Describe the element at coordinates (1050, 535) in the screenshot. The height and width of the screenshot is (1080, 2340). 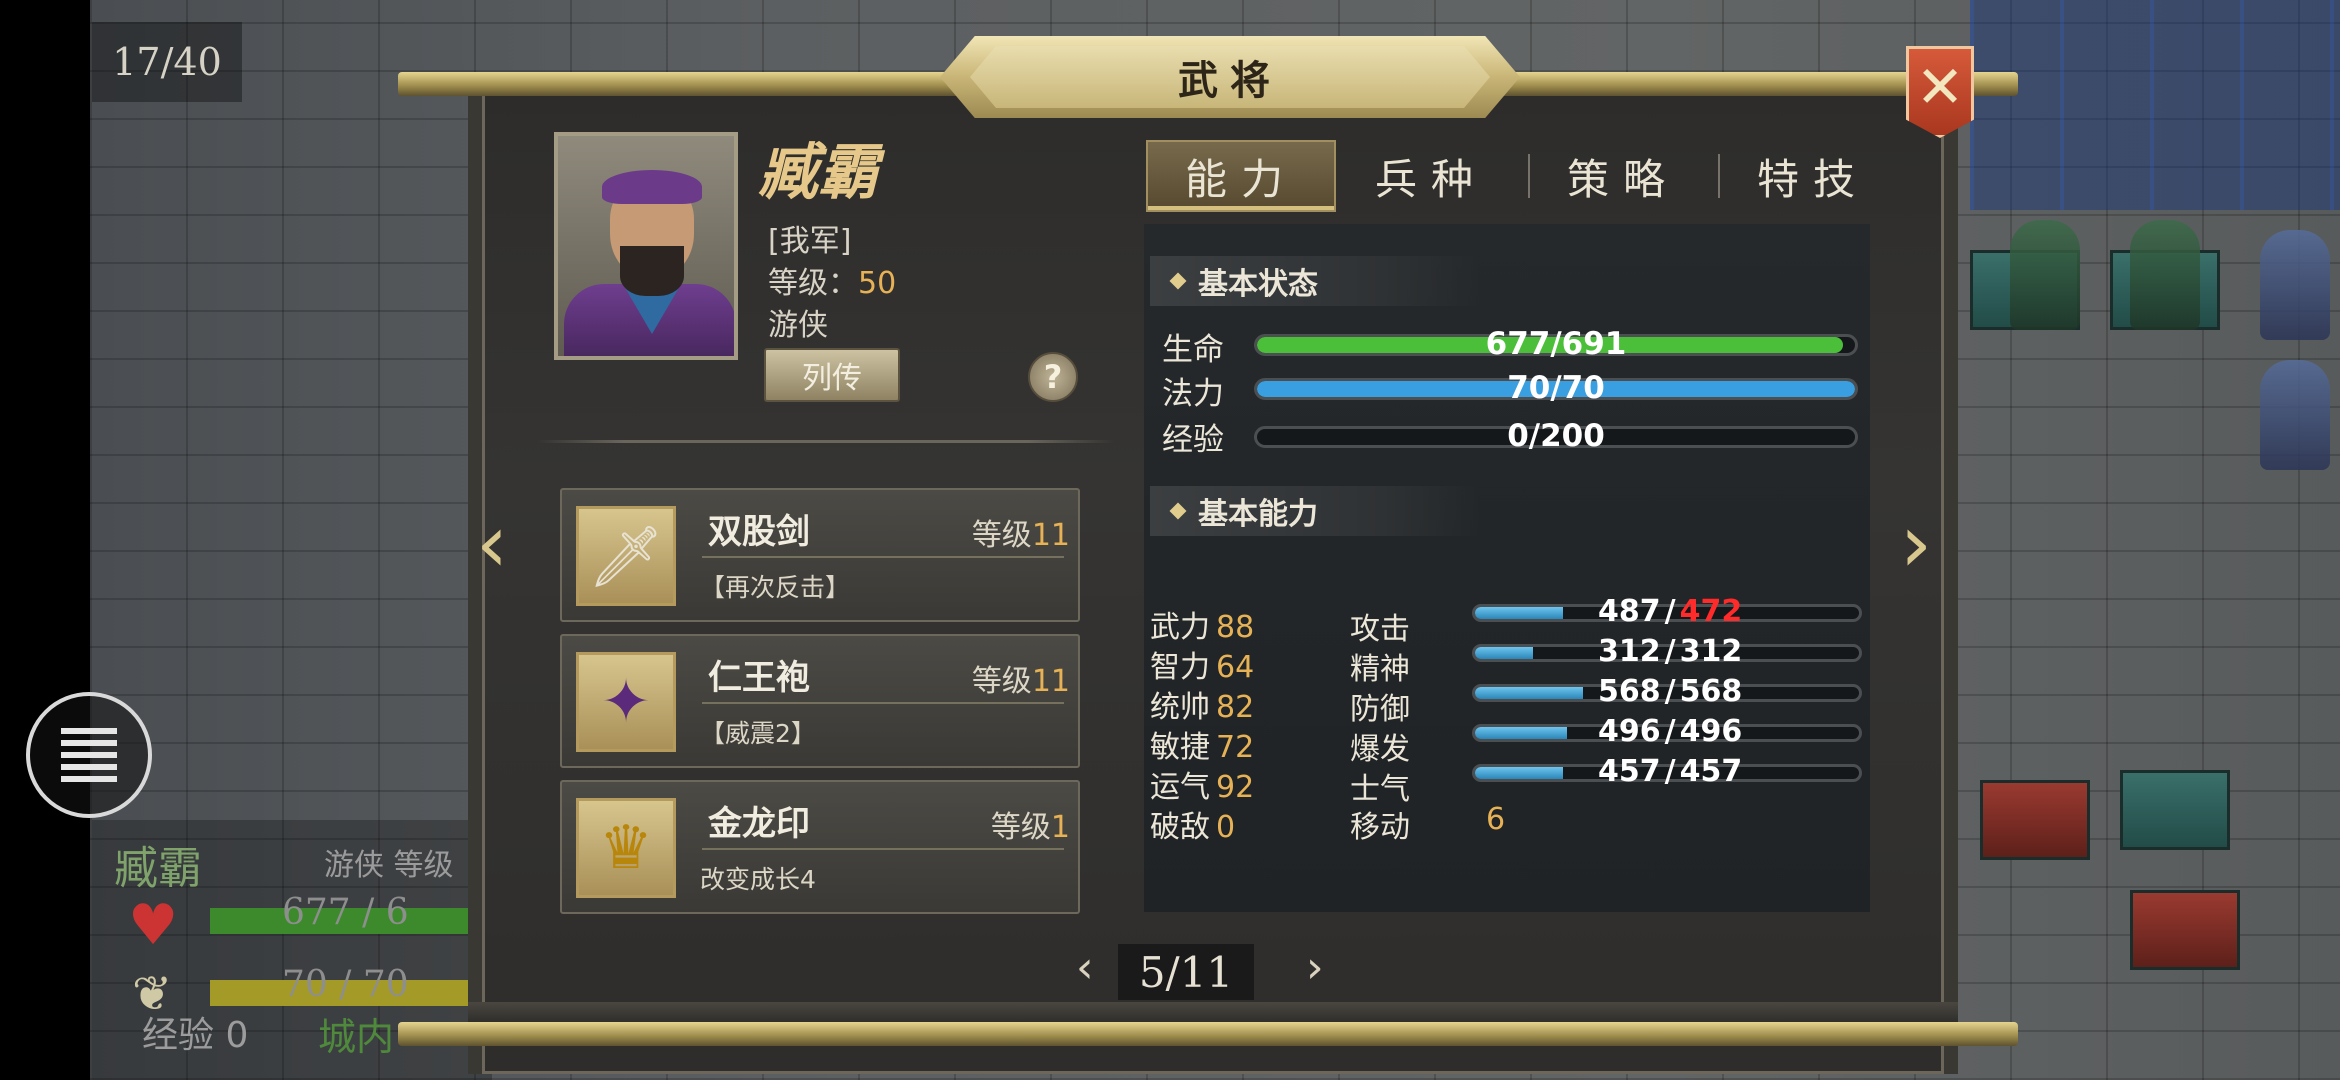
I see `equipment-level-value: 11` at that location.